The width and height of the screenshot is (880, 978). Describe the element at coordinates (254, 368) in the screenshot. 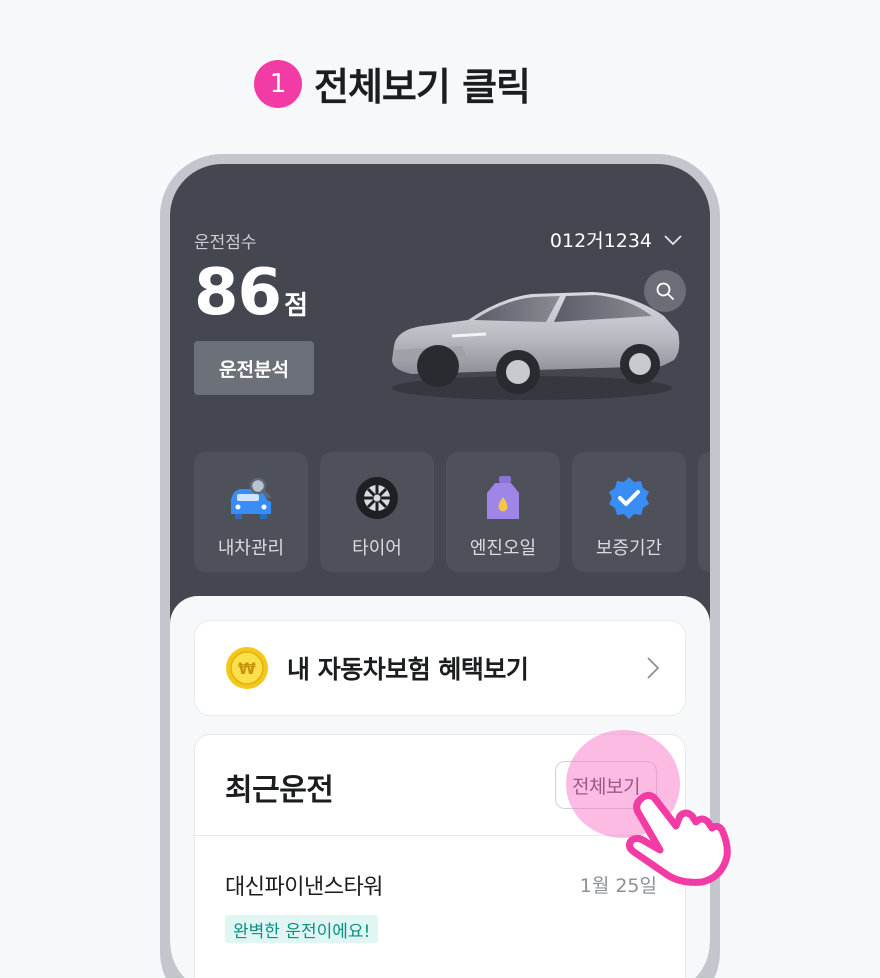

I see `driving-analysis-button: 운전분석` at that location.